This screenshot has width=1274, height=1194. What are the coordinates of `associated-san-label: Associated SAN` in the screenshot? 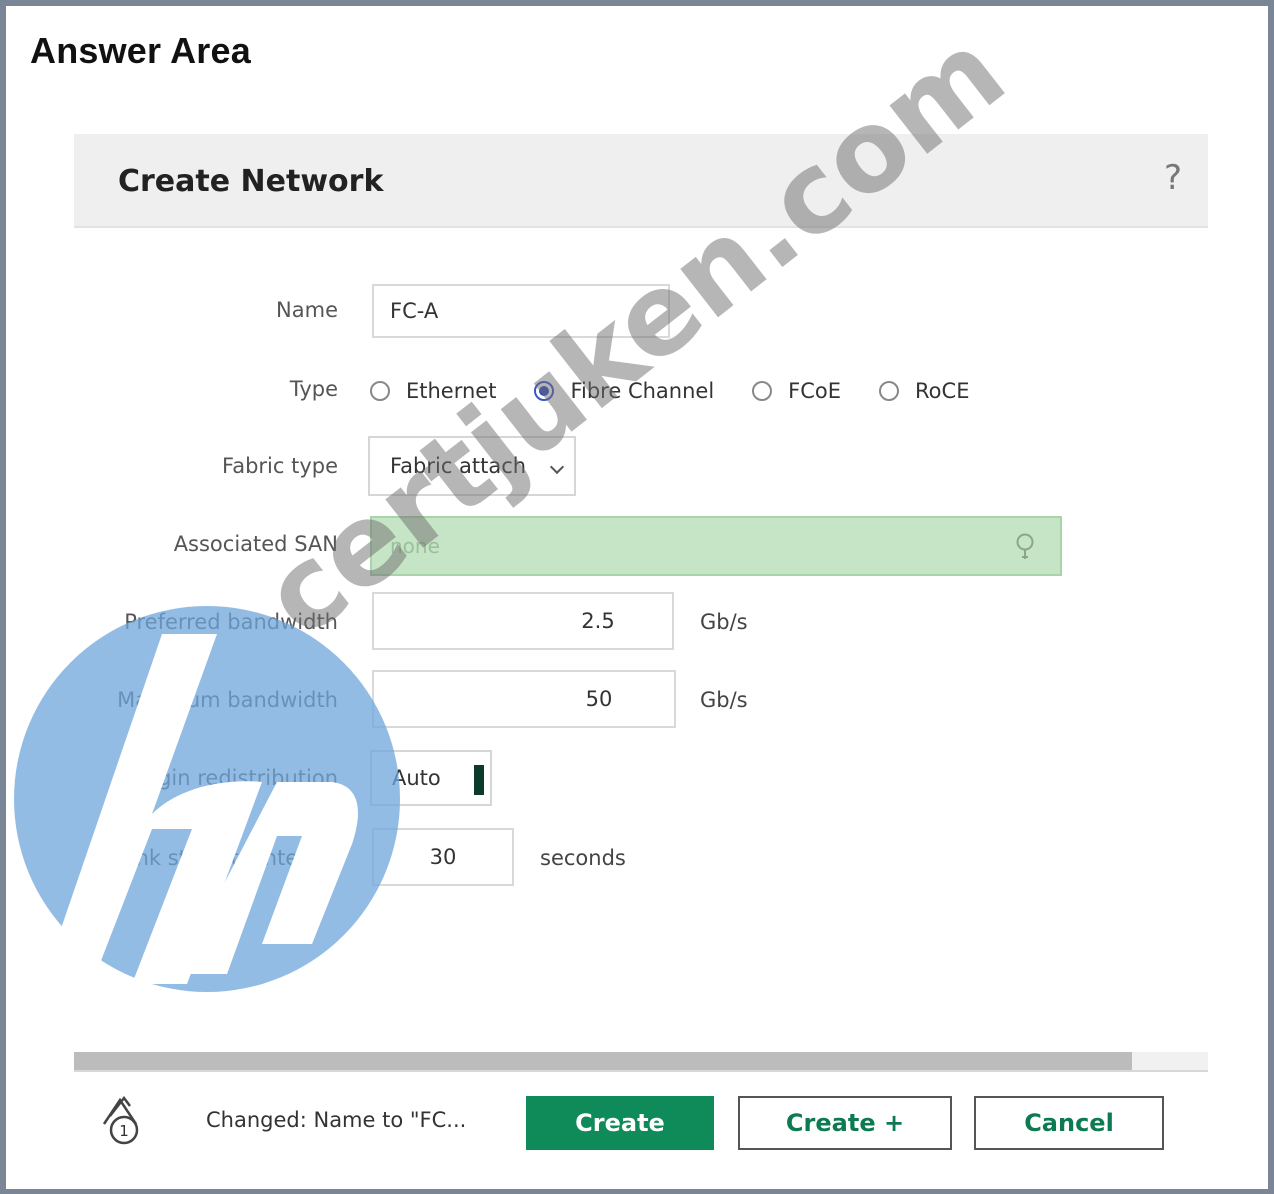 It's located at (255, 544).